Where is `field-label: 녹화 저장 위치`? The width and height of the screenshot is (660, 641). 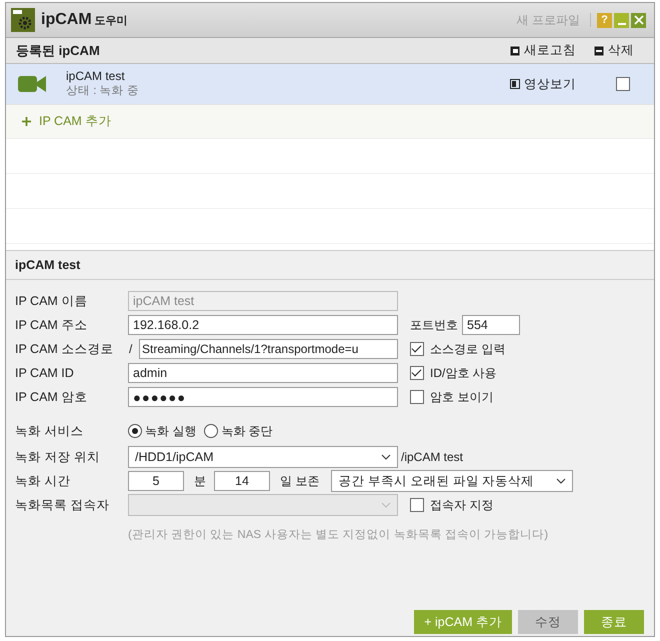
field-label: 녹화 저장 위치 is located at coordinates (58, 457).